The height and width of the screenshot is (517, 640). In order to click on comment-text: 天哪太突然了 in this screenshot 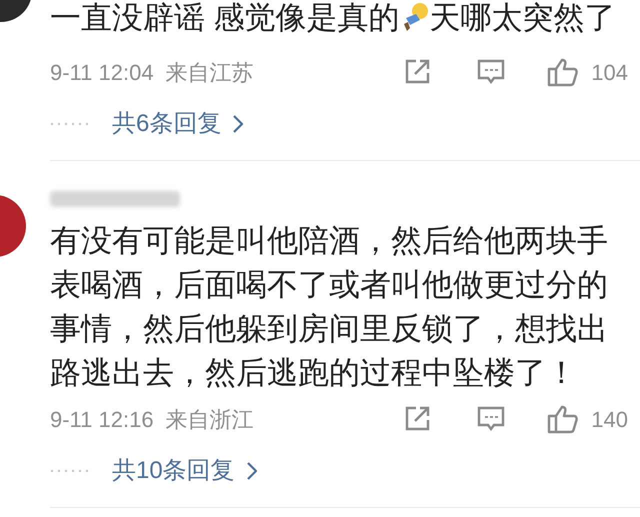, I will do `click(523, 18)`.